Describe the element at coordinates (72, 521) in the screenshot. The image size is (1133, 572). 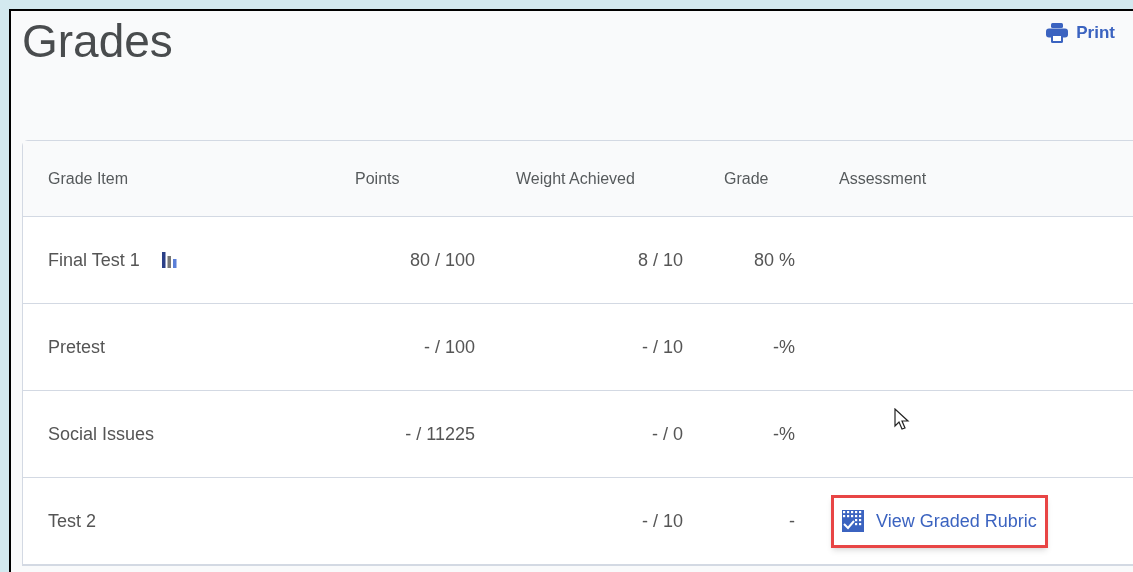
I see `grade-item-name: Test 2` at that location.